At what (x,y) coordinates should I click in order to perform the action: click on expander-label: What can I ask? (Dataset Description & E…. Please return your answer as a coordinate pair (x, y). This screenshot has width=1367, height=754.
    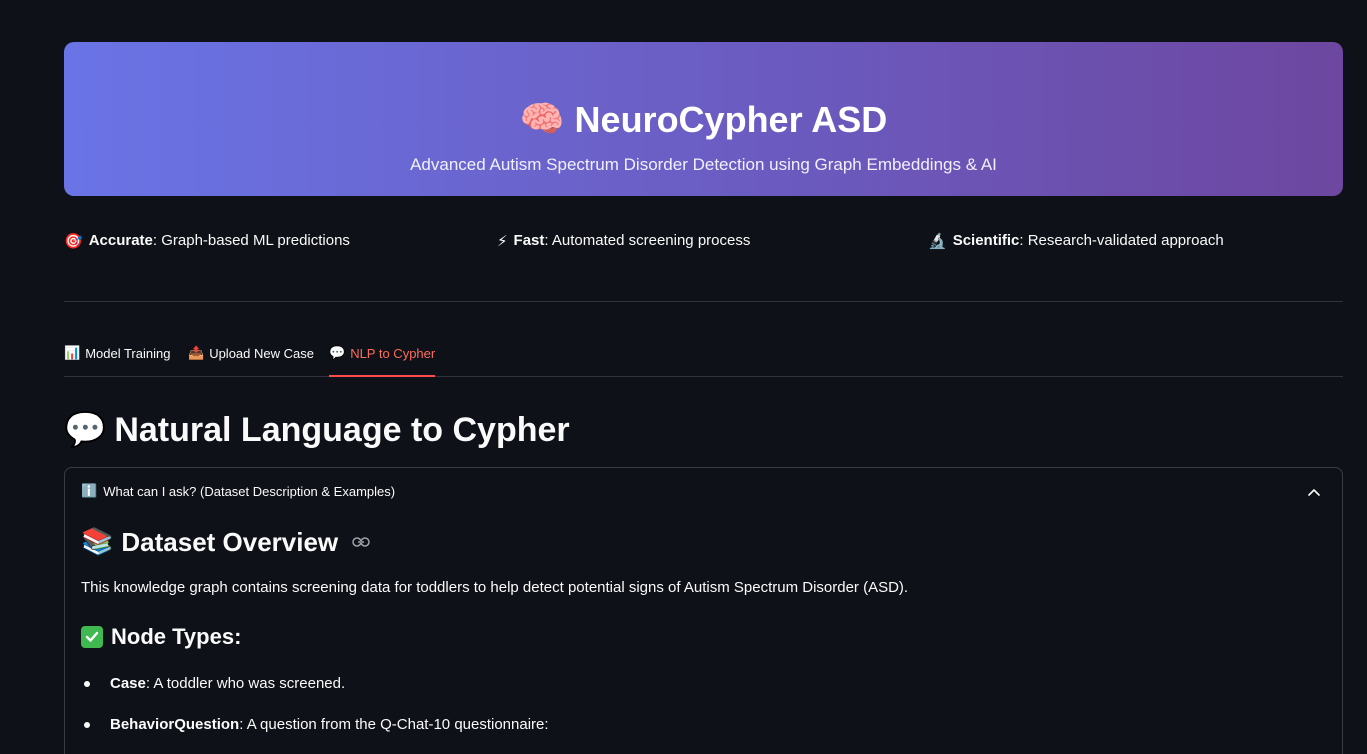
    Looking at the image, I should click on (249, 491).